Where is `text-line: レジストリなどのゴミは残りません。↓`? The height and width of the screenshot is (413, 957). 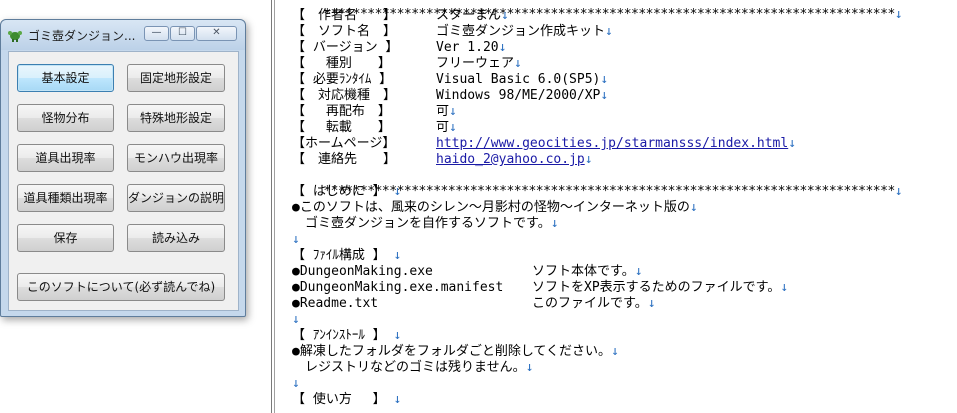
text-line: レジストリなどのゴミは残りません。↓ is located at coordinates (412, 368).